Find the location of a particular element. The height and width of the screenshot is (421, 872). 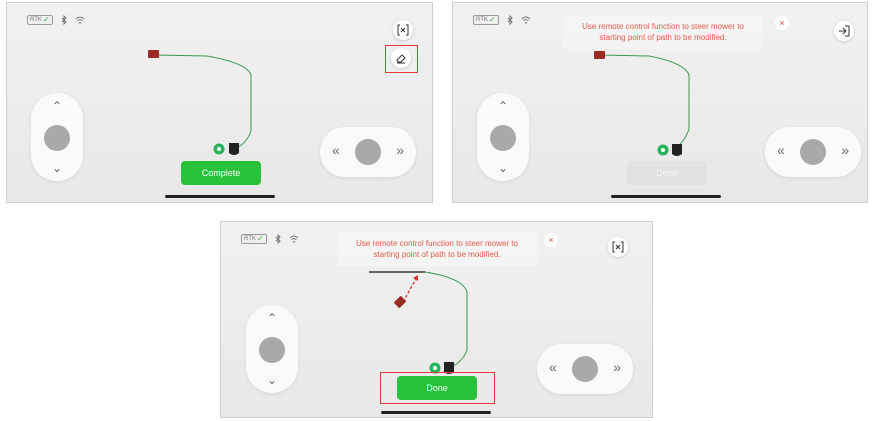

direction-arrow is located at coordinates (409, 290).